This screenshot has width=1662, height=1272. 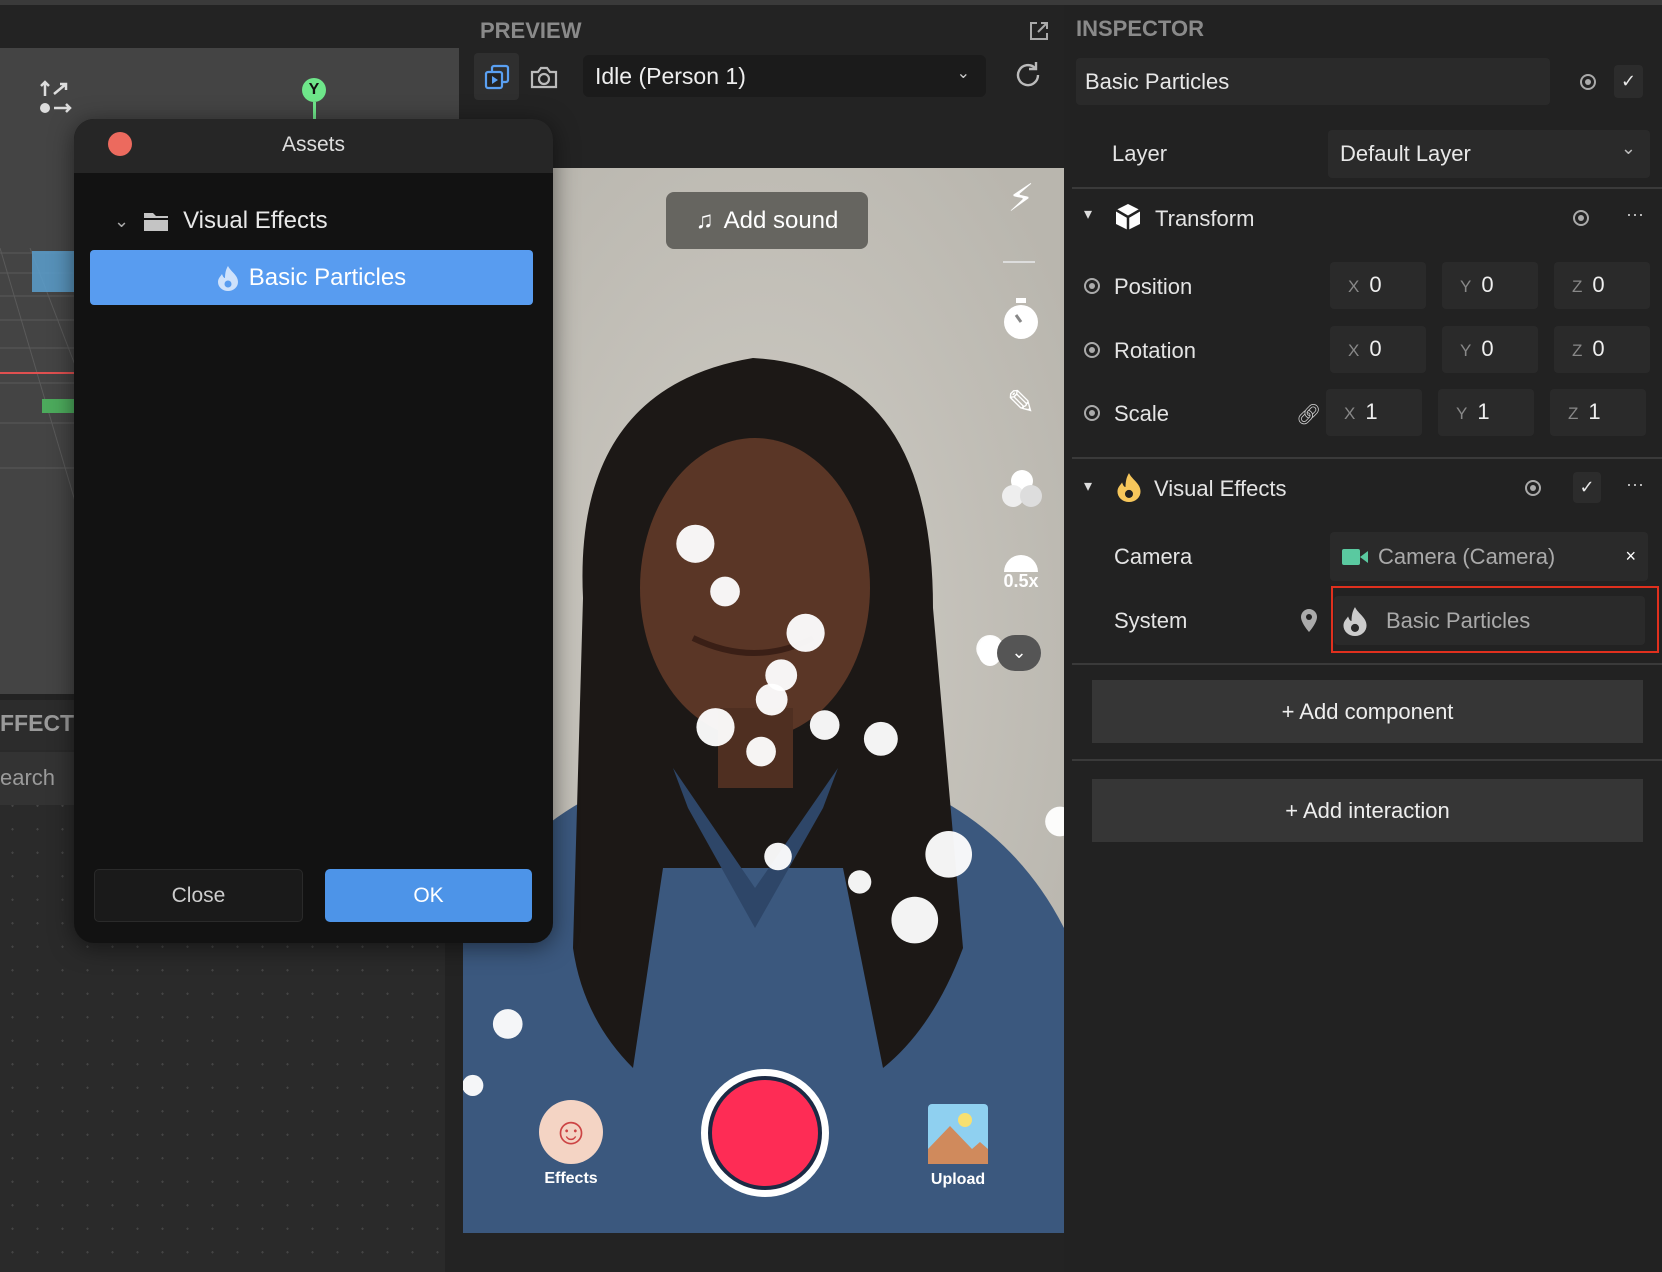 I want to click on visibility-radio-icon, so click(x=1588, y=82).